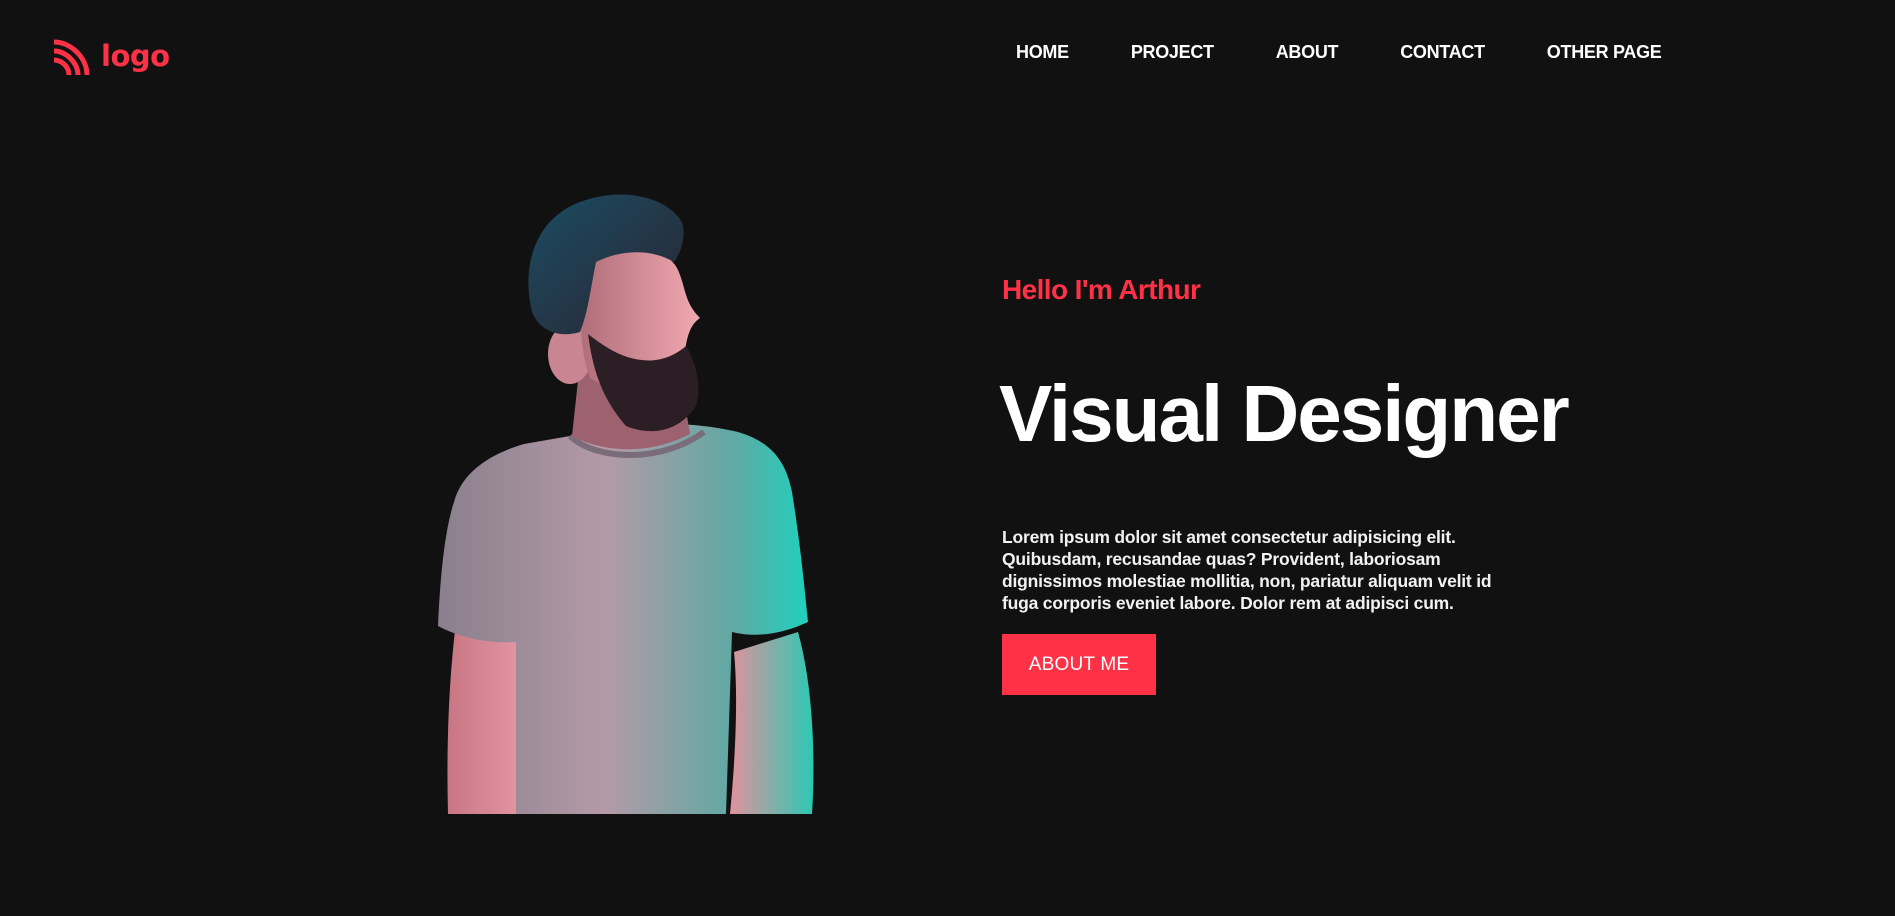 This screenshot has height=916, width=1895. I want to click on nav-item-about: ABOUT, so click(1307, 52).